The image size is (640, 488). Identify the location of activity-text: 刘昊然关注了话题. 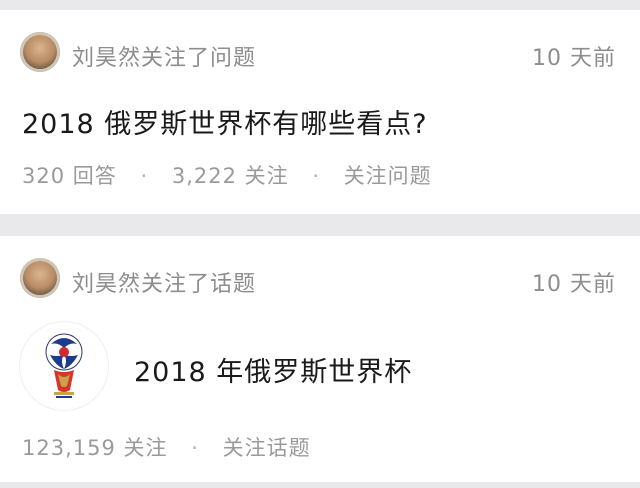
(164, 282).